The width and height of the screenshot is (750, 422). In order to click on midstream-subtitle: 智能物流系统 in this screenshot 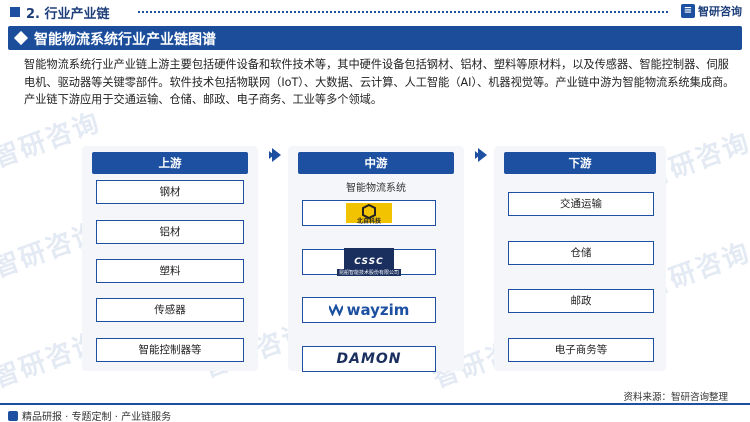, I will do `click(376, 188)`.